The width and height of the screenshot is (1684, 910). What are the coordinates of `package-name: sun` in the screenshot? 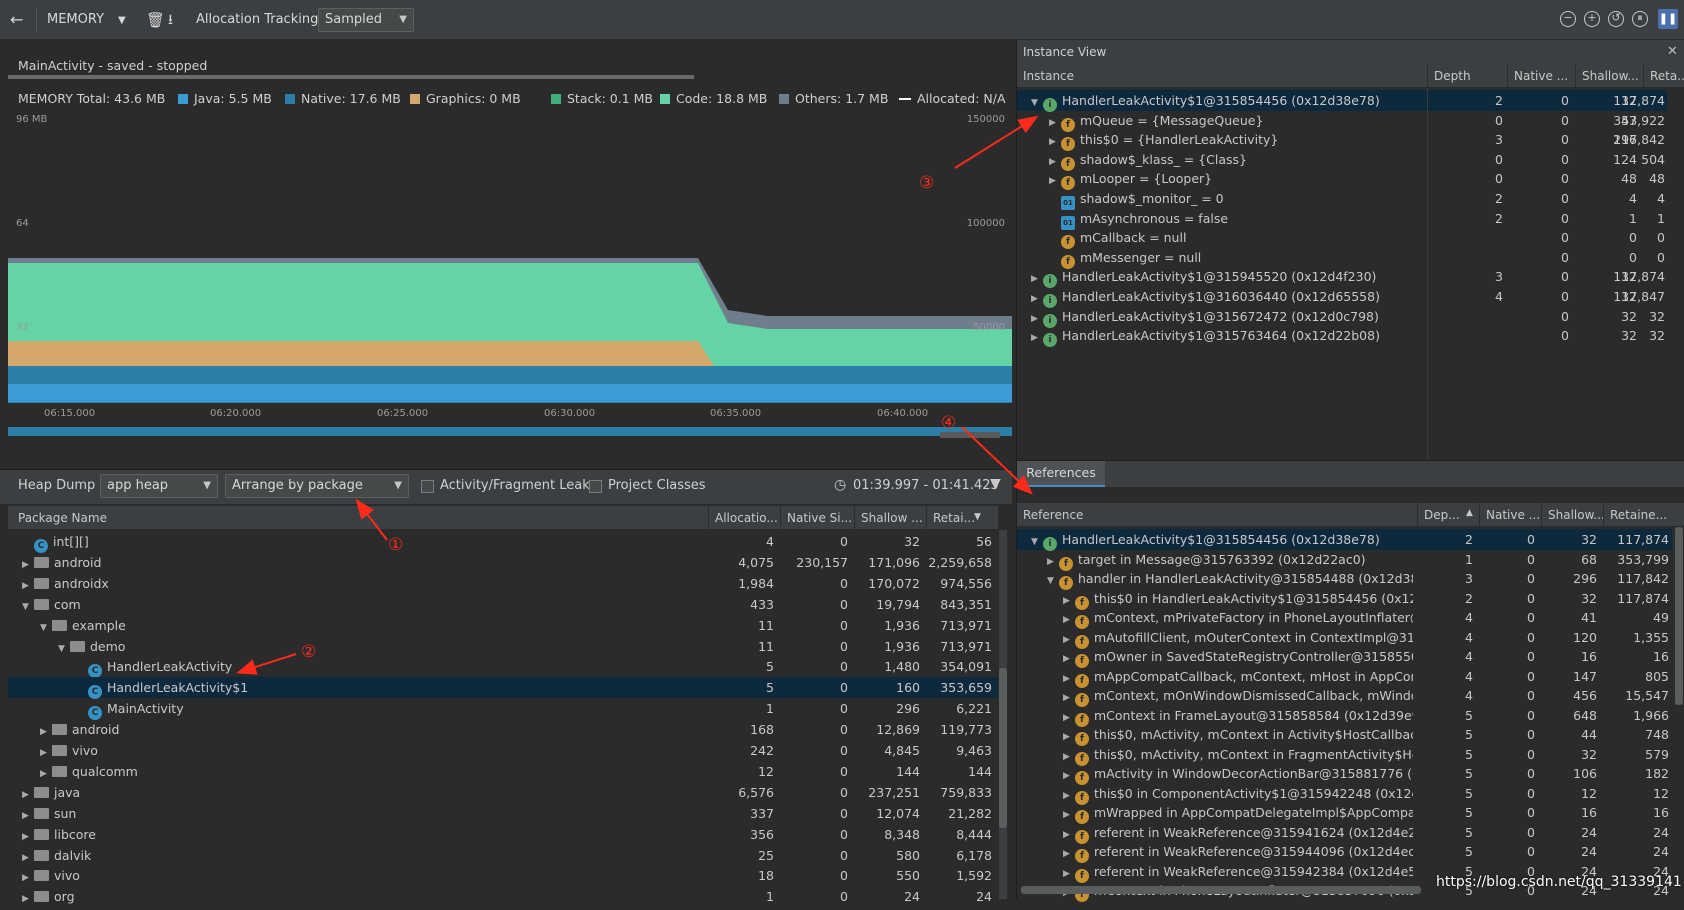 It's located at (65, 813).